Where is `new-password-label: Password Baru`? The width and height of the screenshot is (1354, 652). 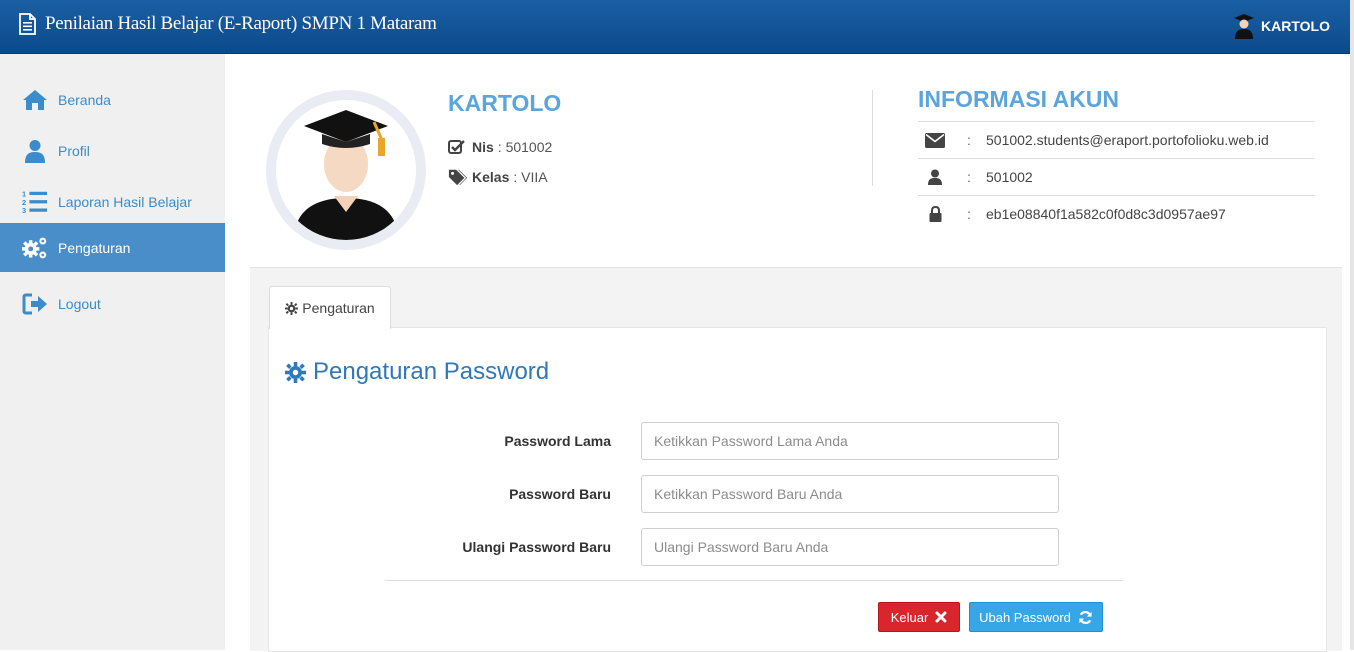
new-password-label: Password Baru is located at coordinates (560, 494).